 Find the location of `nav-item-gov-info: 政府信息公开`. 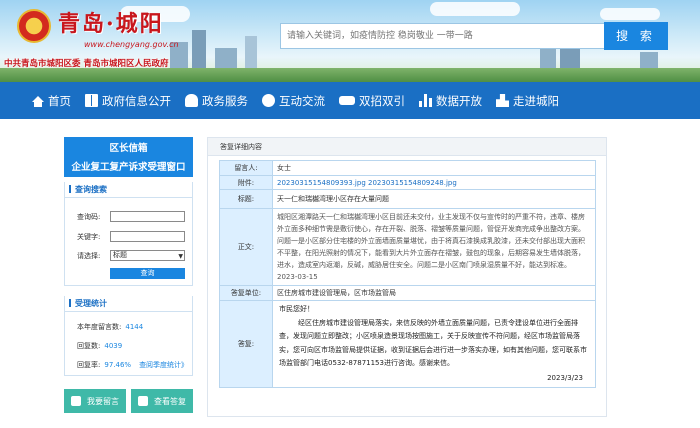

nav-item-gov-info: 政府信息公开 is located at coordinates (128, 100).